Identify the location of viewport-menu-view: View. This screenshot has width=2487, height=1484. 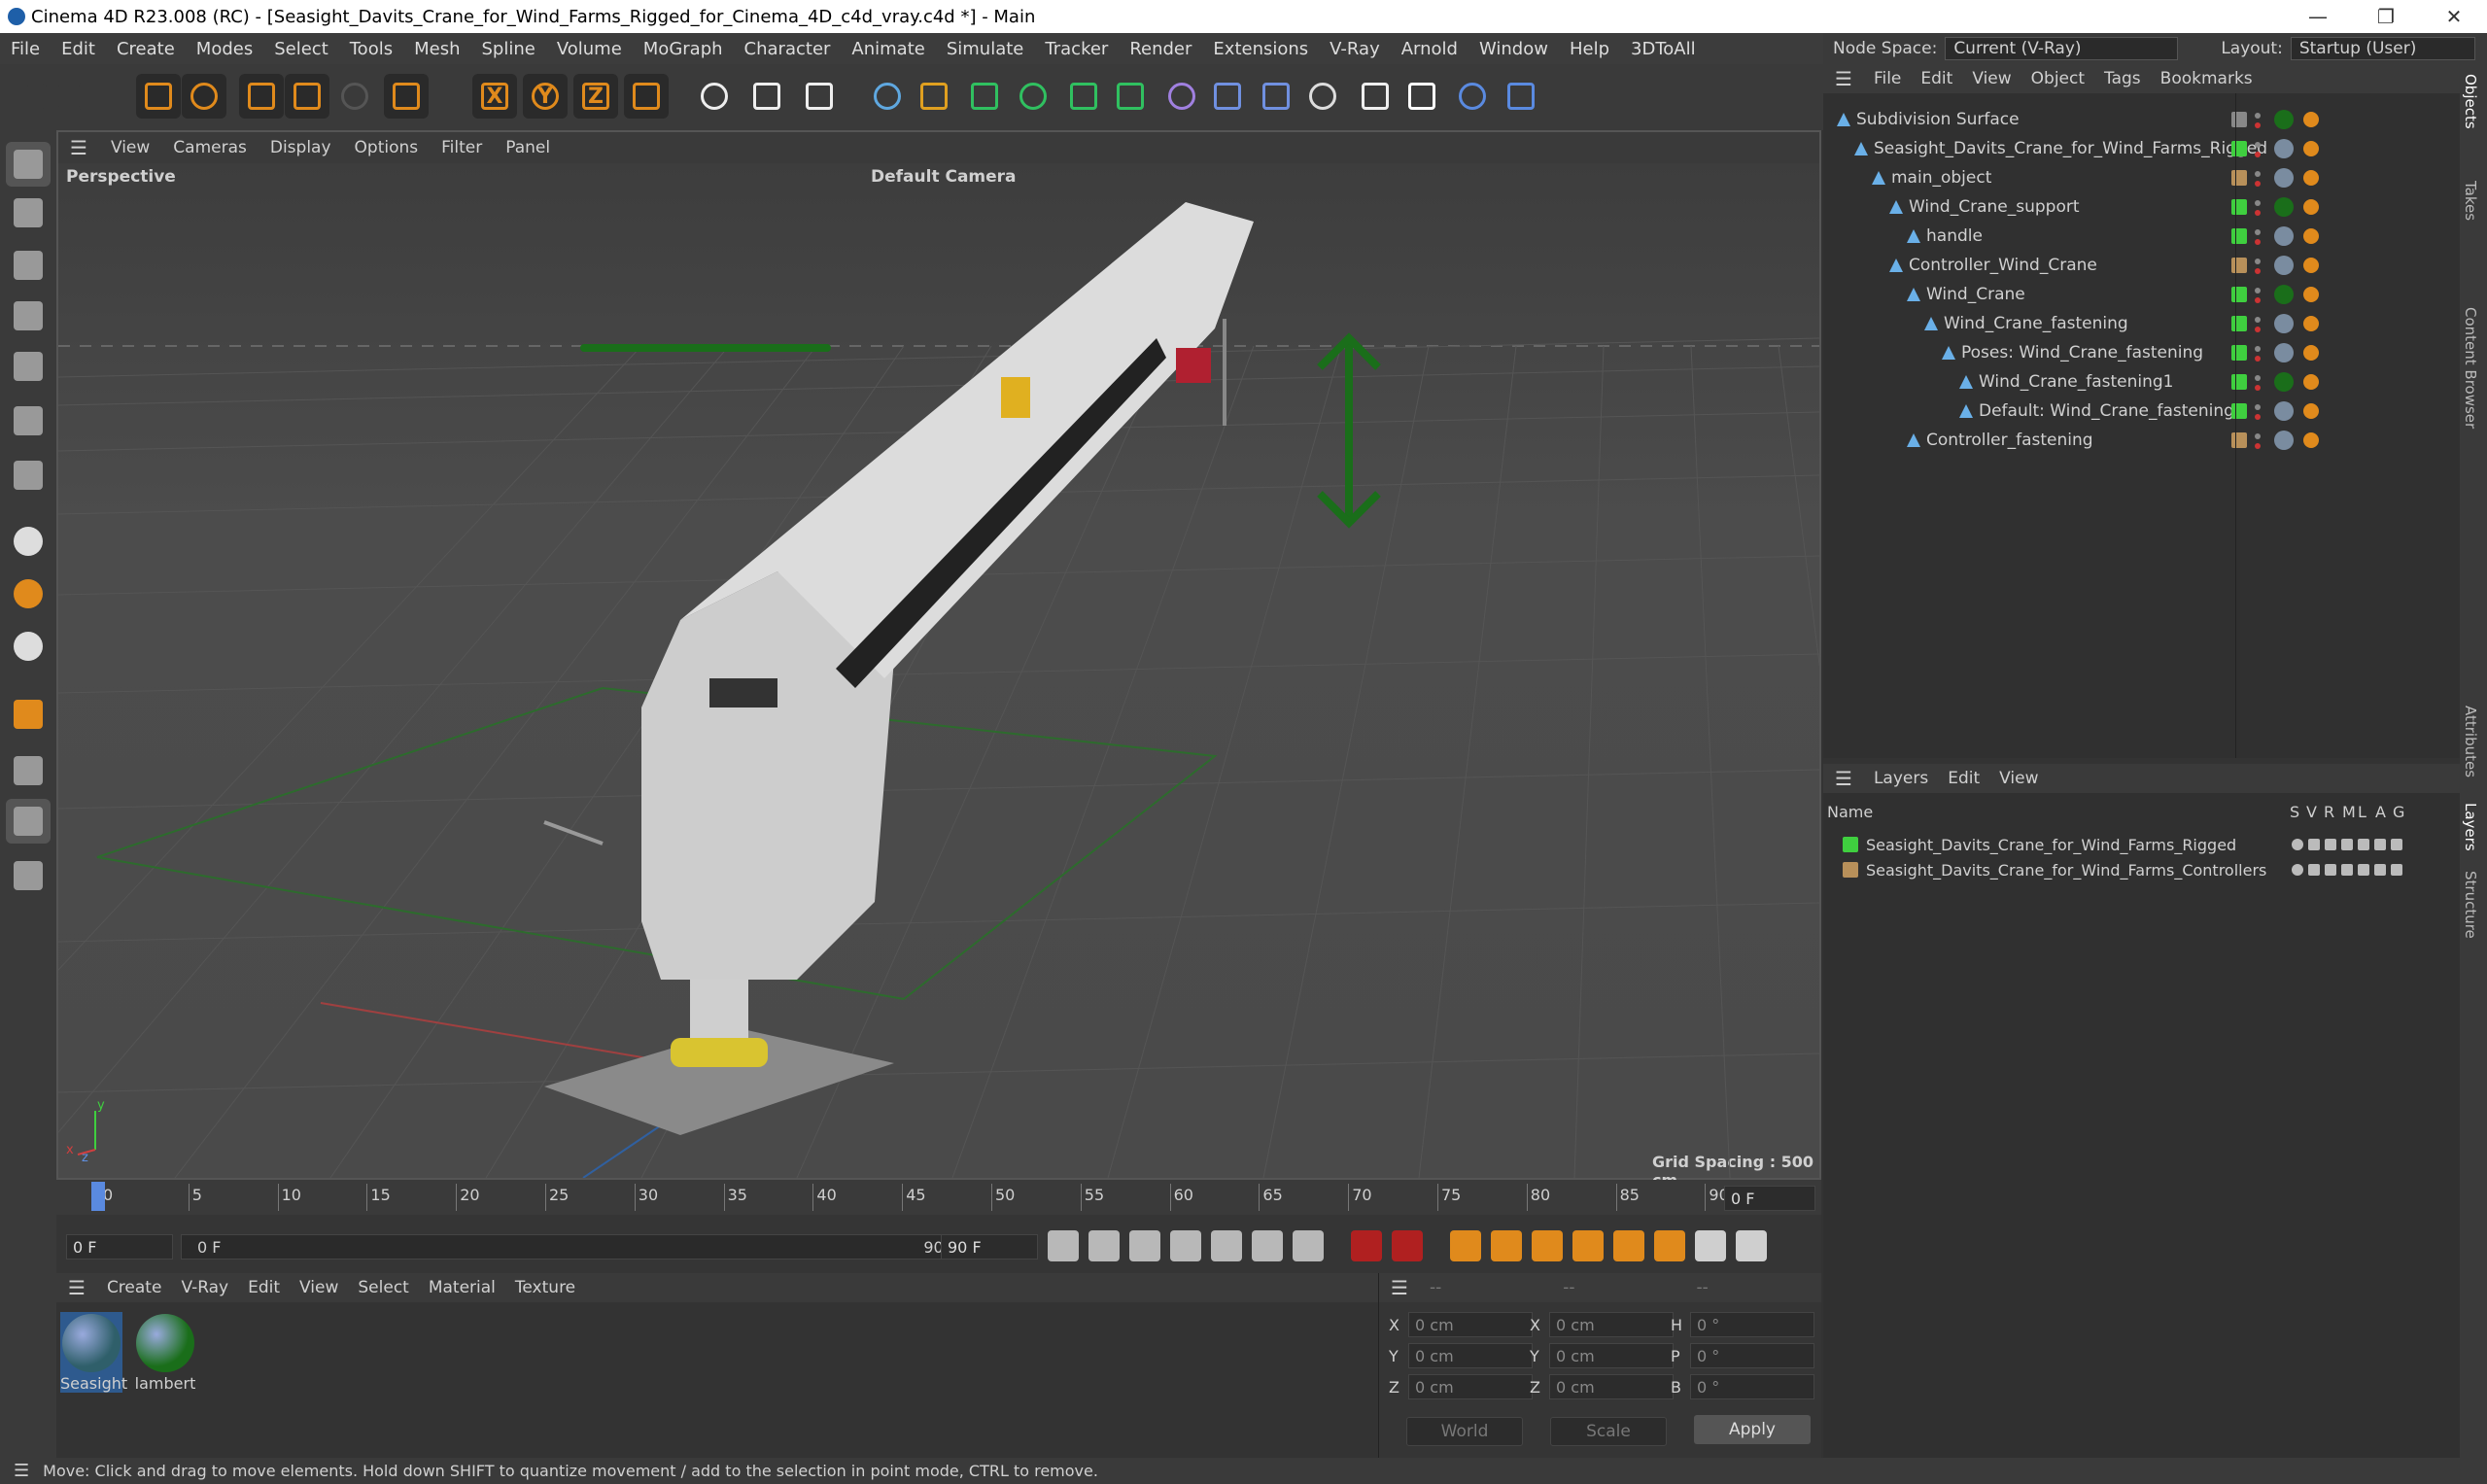
(130, 147).